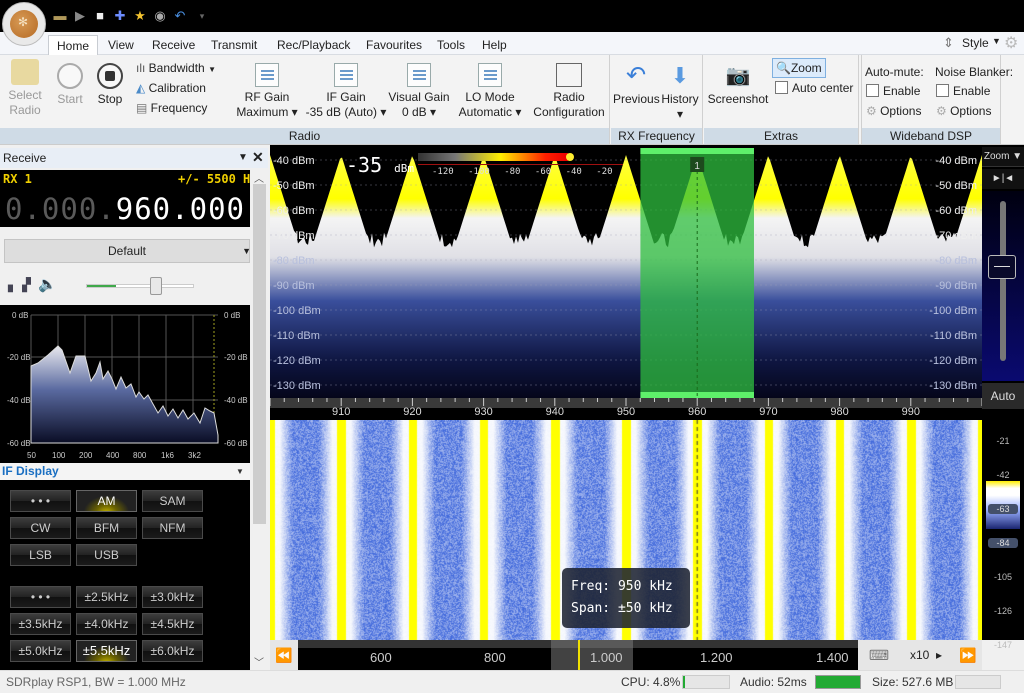 The width and height of the screenshot is (1024, 693). Describe the element at coordinates (24, 24) in the screenshot. I see `app-menu-button` at that location.